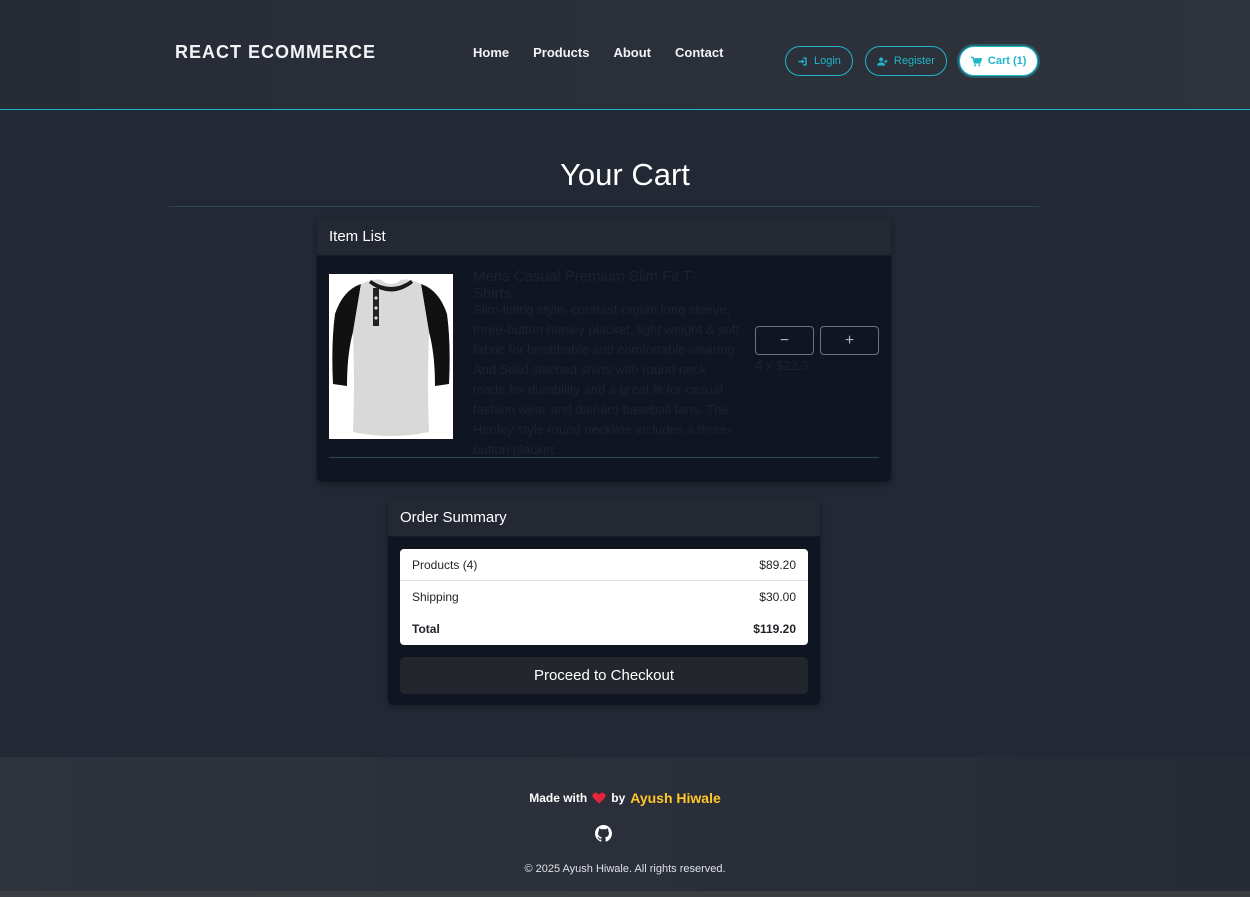  What do you see at coordinates (604, 518) in the screenshot?
I see `order-summary-header: Order Summary` at bounding box center [604, 518].